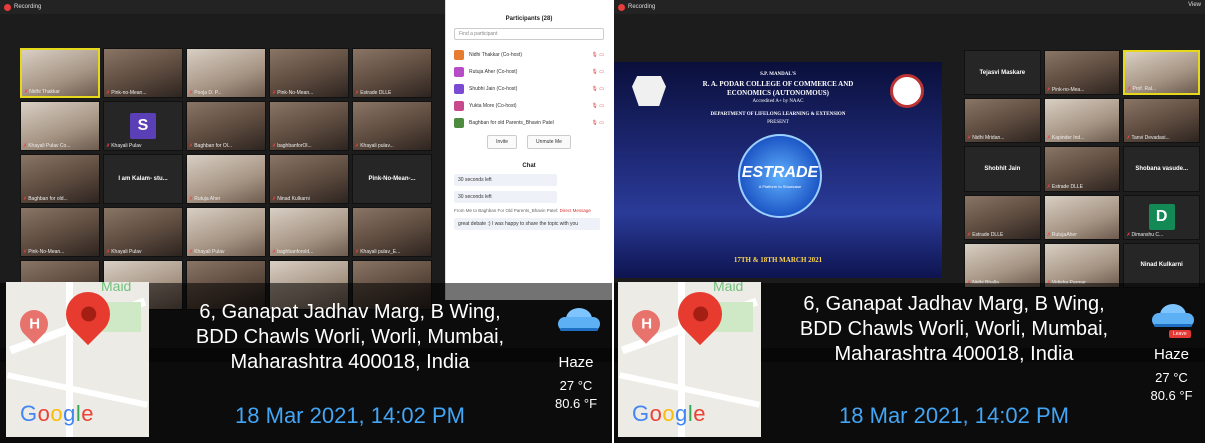  I want to click on leave-button: Leave, so click(1180, 334).